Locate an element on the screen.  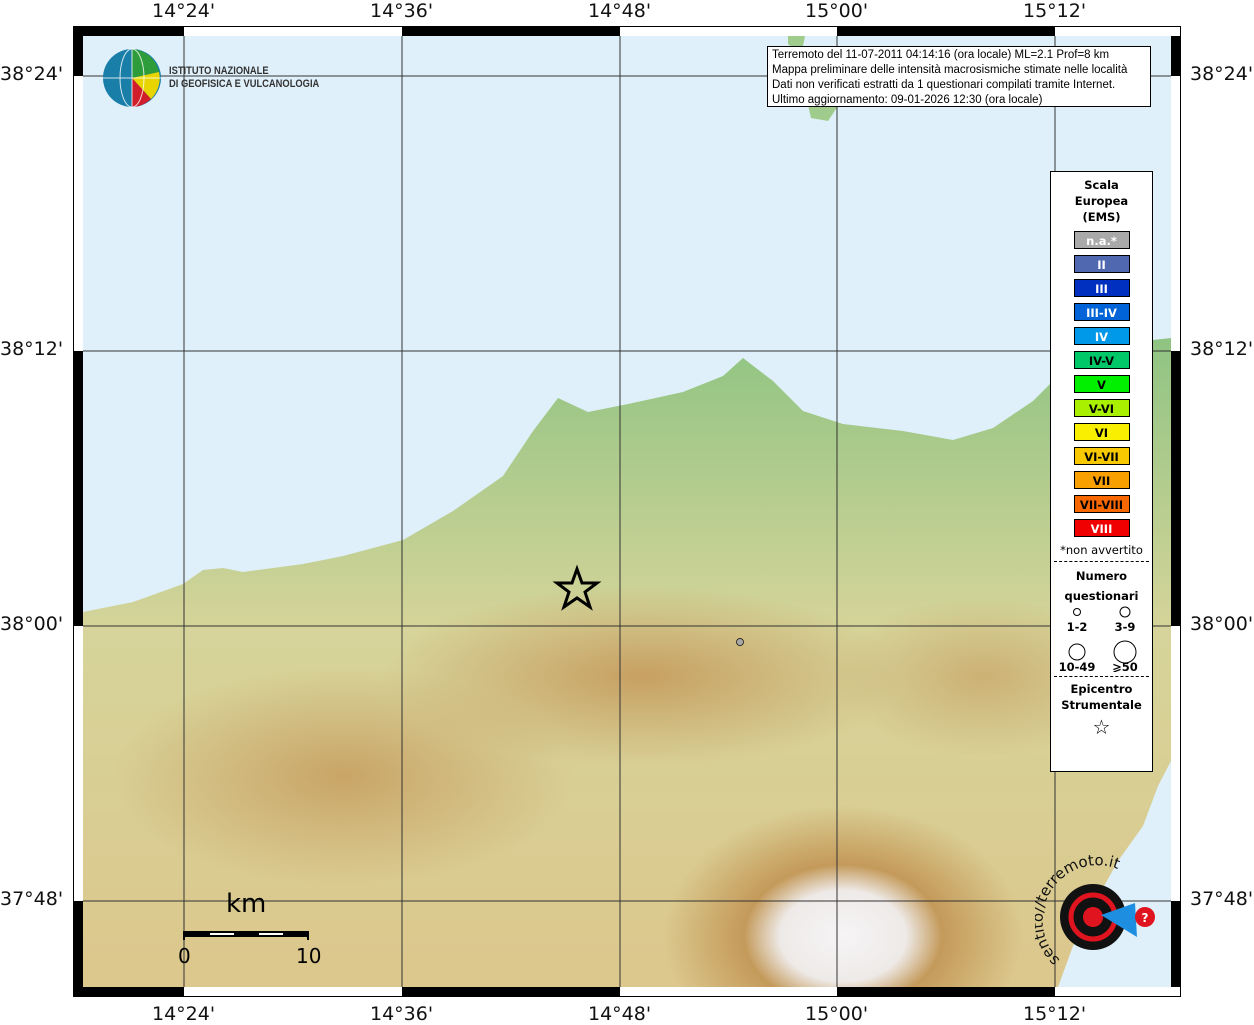
legend-title-line: Scala is located at coordinates (1101, 185).